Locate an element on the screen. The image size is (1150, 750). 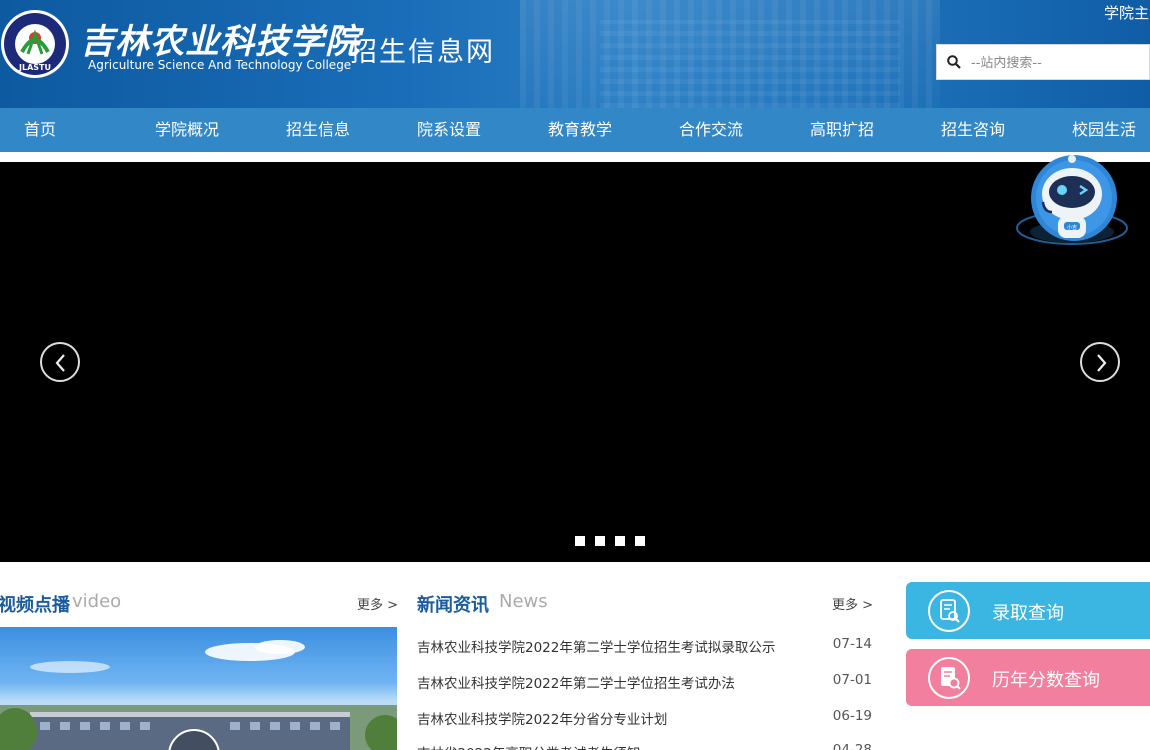
score-document-icon is located at coordinates (949, 678).